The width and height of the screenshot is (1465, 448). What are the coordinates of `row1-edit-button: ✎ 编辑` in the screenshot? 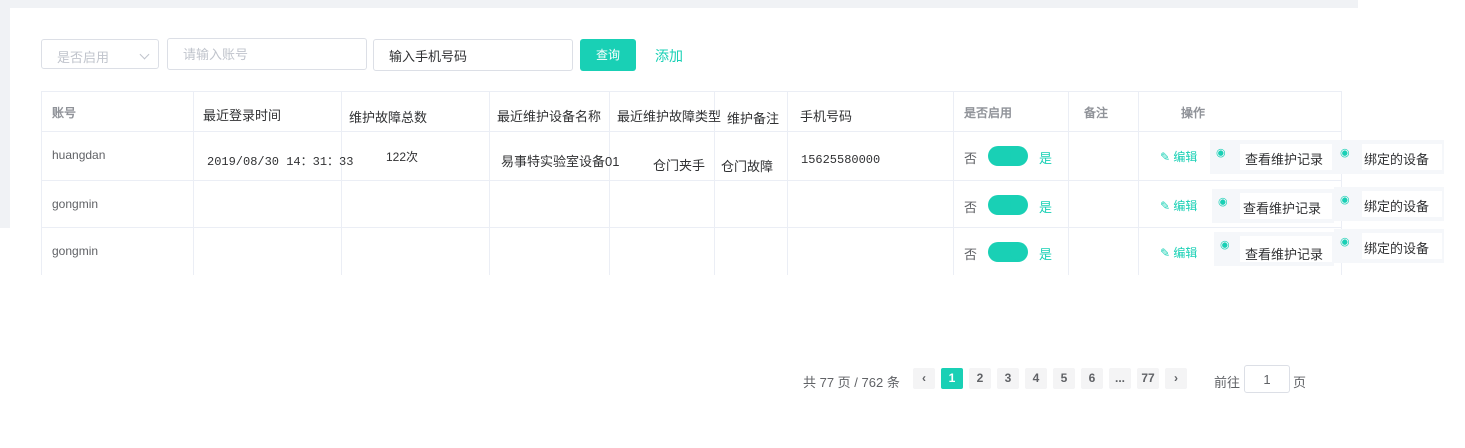 It's located at (1178, 156).